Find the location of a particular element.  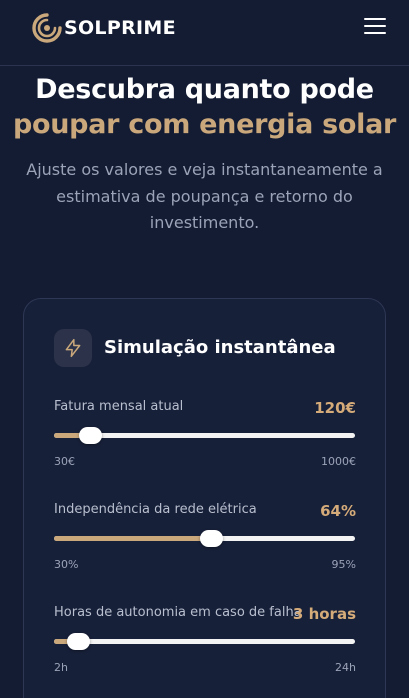

slider-min-label: 2h is located at coordinates (61, 667).